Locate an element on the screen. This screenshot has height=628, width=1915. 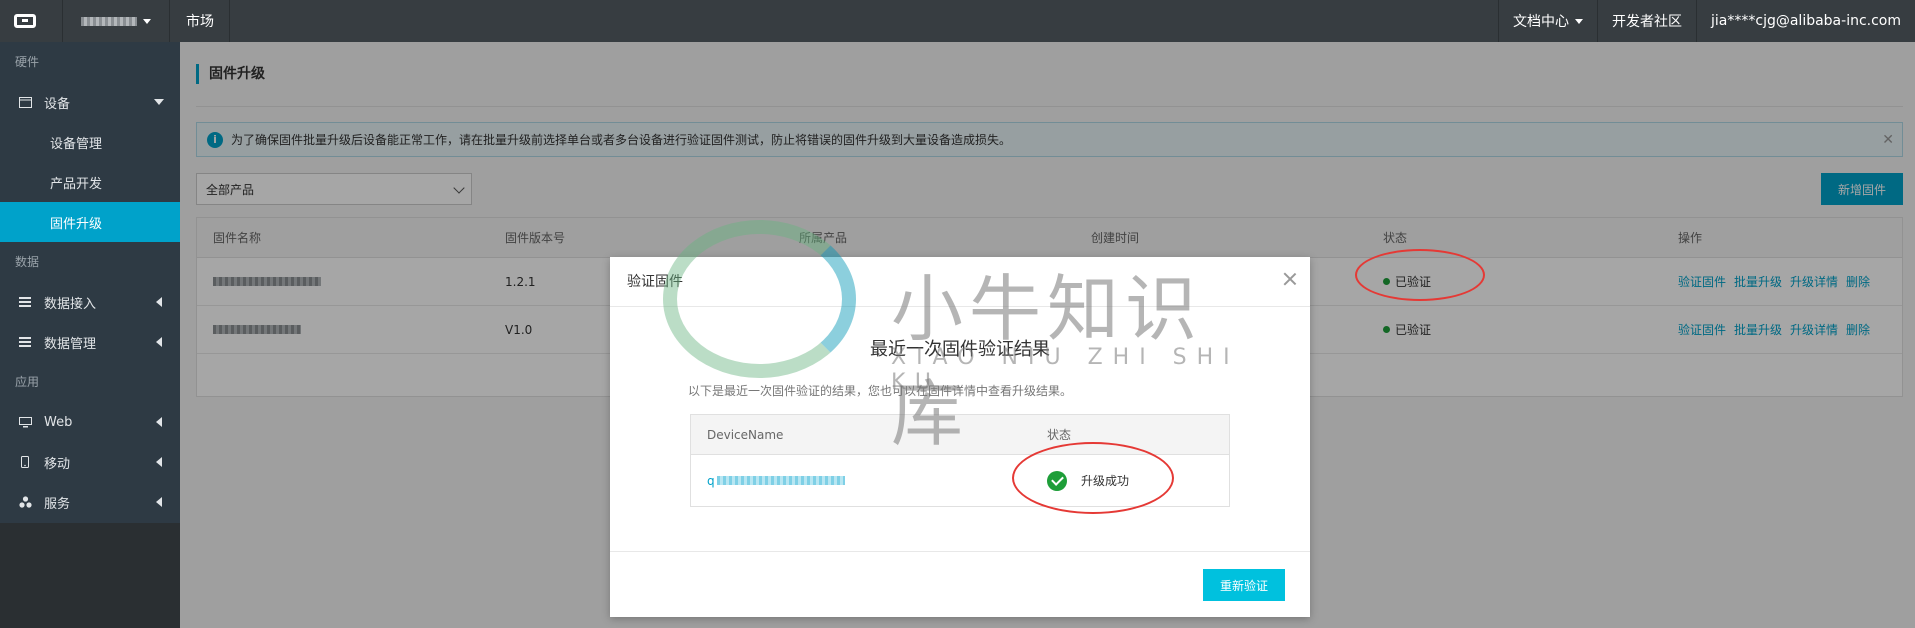
top-bar: 市场 文档中心 开发者社区 jia****cjg@alibaba-inc.com is located at coordinates (957, 21).